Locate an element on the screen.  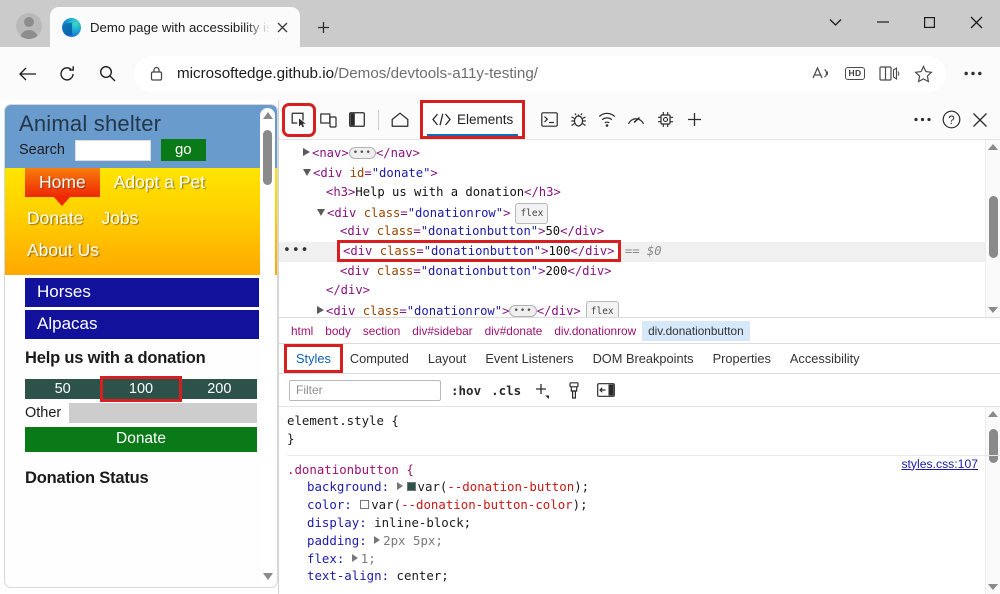
nav-link-donate: Donate is located at coordinates (55, 216).